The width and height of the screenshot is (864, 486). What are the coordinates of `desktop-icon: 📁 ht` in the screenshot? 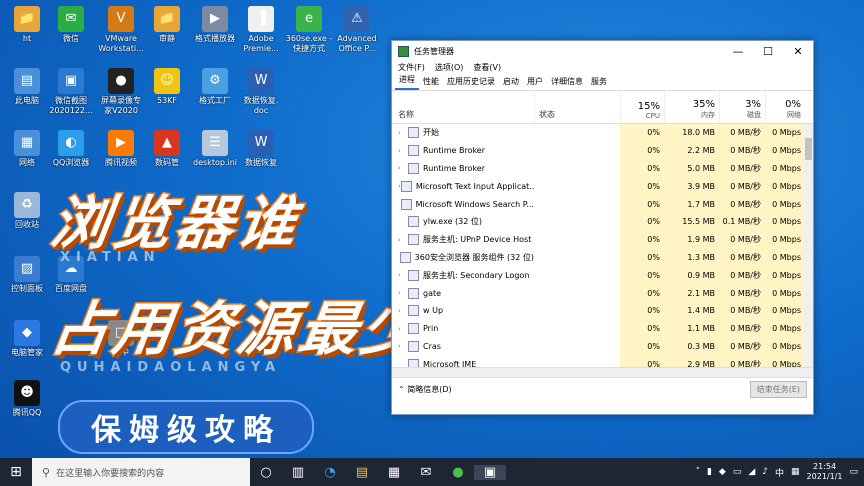 It's located at (27, 25).